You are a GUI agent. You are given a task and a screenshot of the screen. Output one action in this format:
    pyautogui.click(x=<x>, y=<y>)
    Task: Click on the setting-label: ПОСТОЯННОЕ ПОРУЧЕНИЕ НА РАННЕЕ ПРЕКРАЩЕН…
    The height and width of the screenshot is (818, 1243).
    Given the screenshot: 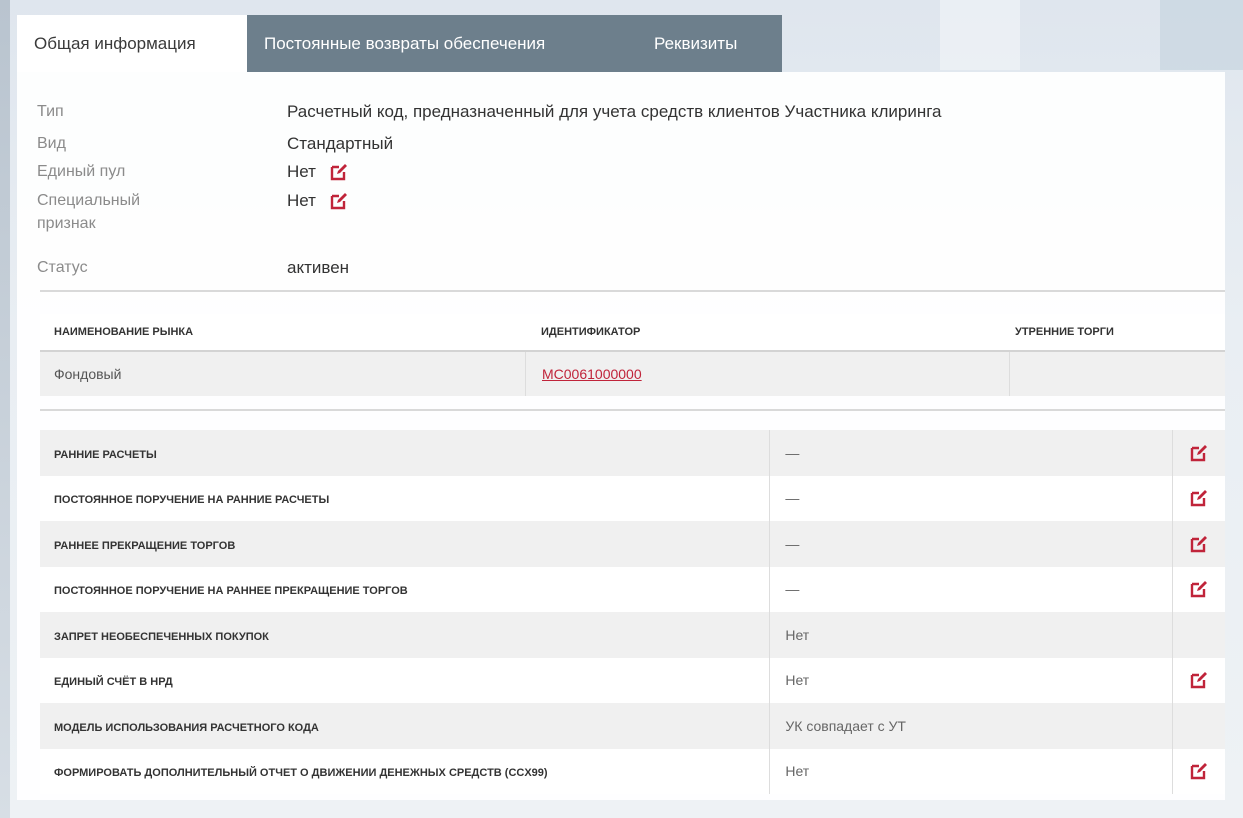 What is the action you would take?
    pyautogui.click(x=231, y=591)
    